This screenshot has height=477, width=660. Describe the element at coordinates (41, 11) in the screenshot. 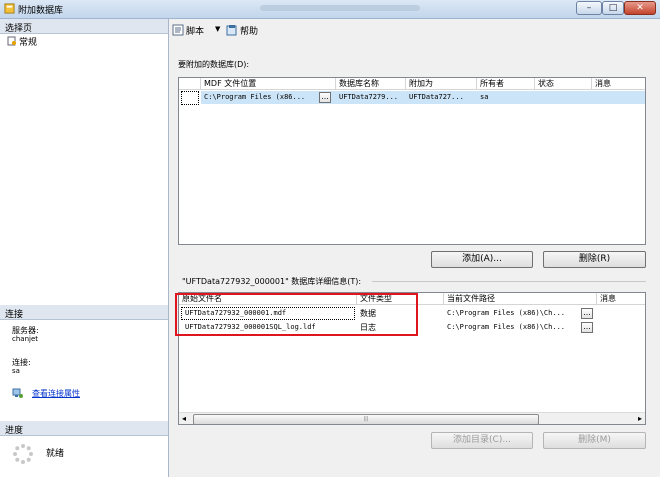

I see `window-title: 附加数据库` at that location.